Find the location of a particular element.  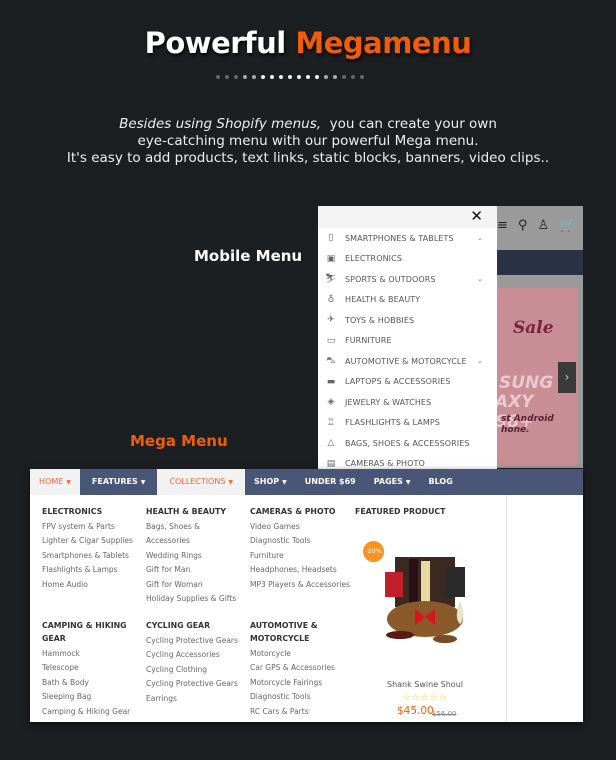

column-heading: ELECTRONICS is located at coordinates (92, 511).